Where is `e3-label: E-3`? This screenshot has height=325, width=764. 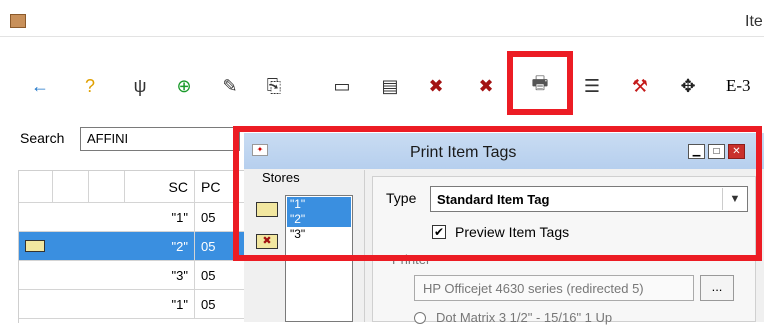
e3-label: E-3 is located at coordinates (738, 85).